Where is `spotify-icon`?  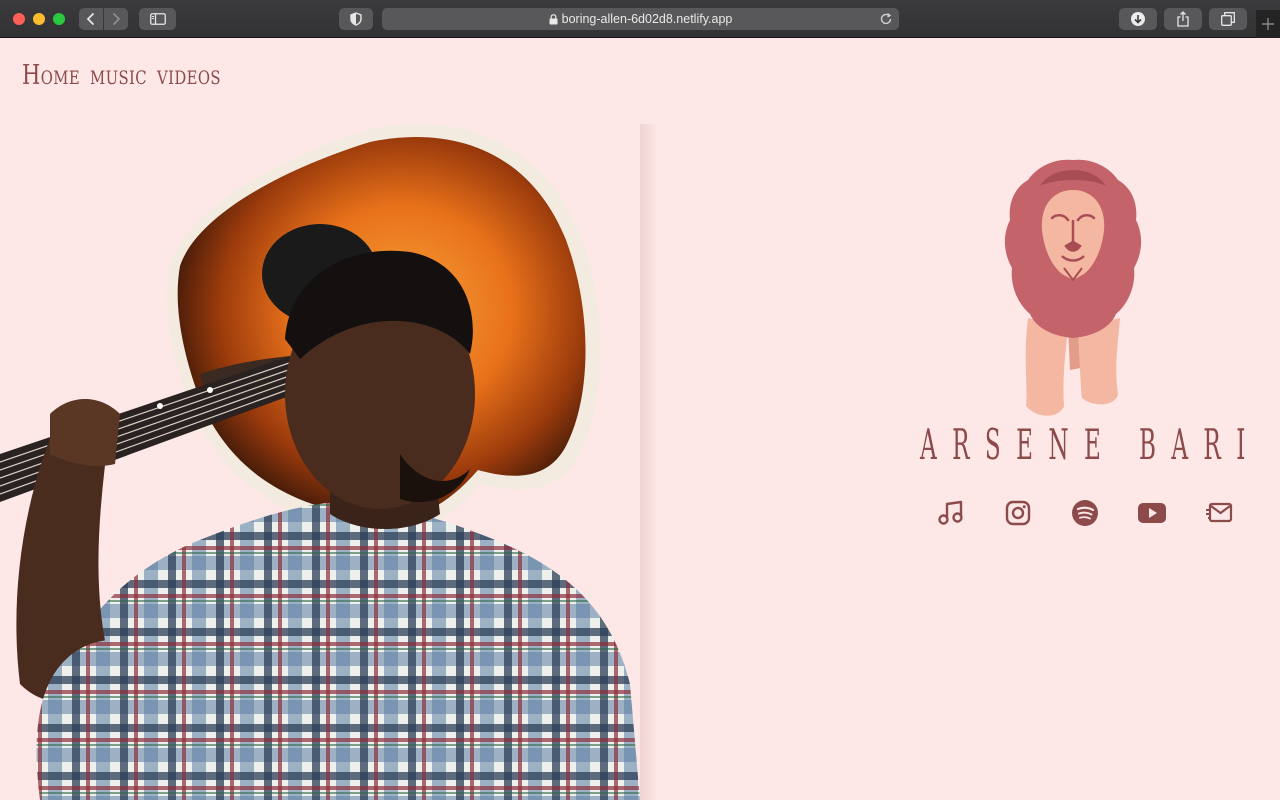
spotify-icon is located at coordinates (1085, 513).